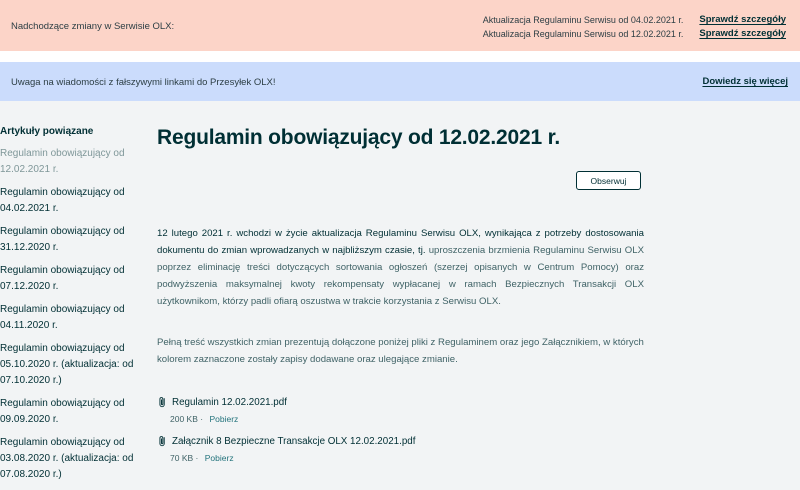 The width and height of the screenshot is (800, 490). Describe the element at coordinates (93, 26) in the screenshot. I see `upcoming-changes-lead: Nadchodzące zmiany w Serwisie OLX:` at that location.